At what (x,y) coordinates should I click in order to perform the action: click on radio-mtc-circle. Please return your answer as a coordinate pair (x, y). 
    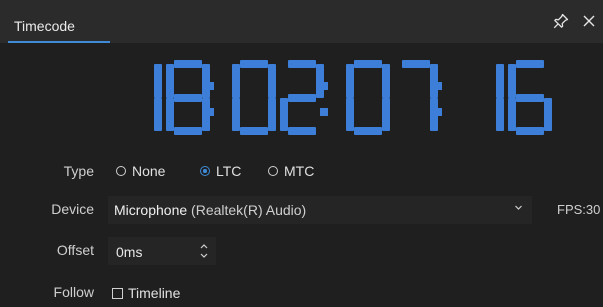
    Looking at the image, I should click on (273, 171).